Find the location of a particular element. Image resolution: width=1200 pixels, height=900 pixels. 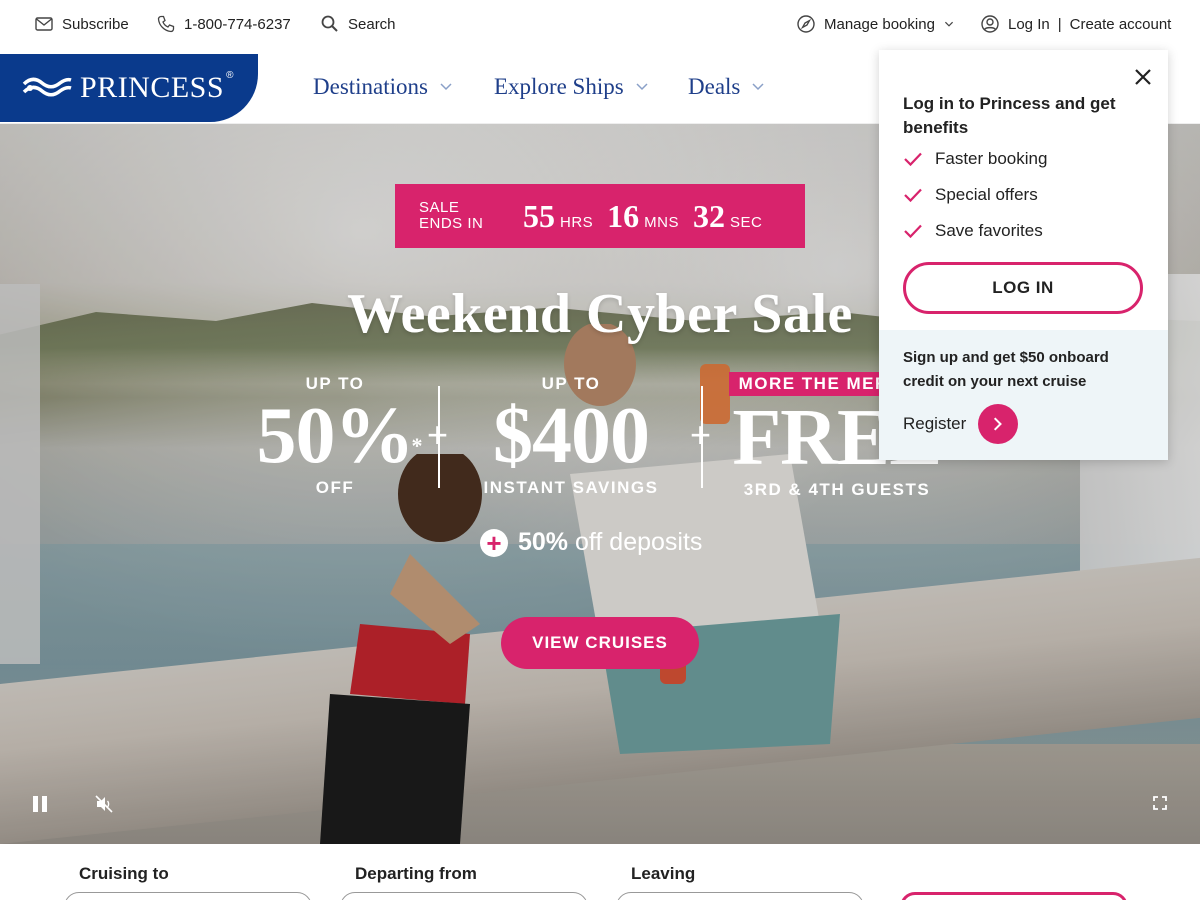

leaving-select is located at coordinates (740, 896).